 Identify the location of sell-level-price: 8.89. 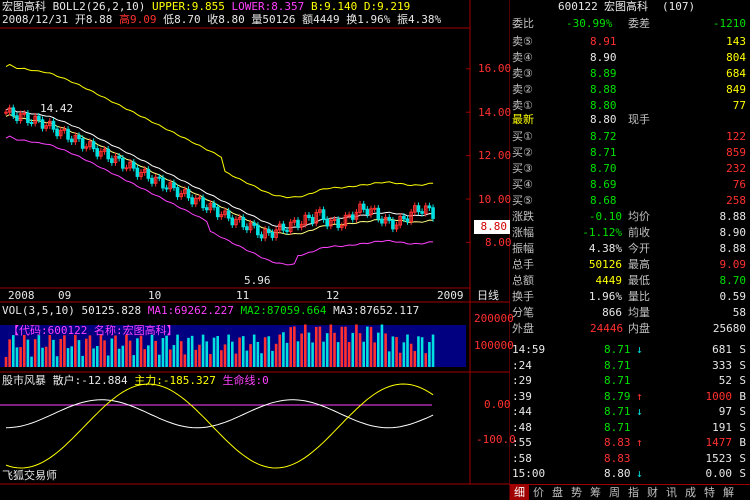
(603, 73).